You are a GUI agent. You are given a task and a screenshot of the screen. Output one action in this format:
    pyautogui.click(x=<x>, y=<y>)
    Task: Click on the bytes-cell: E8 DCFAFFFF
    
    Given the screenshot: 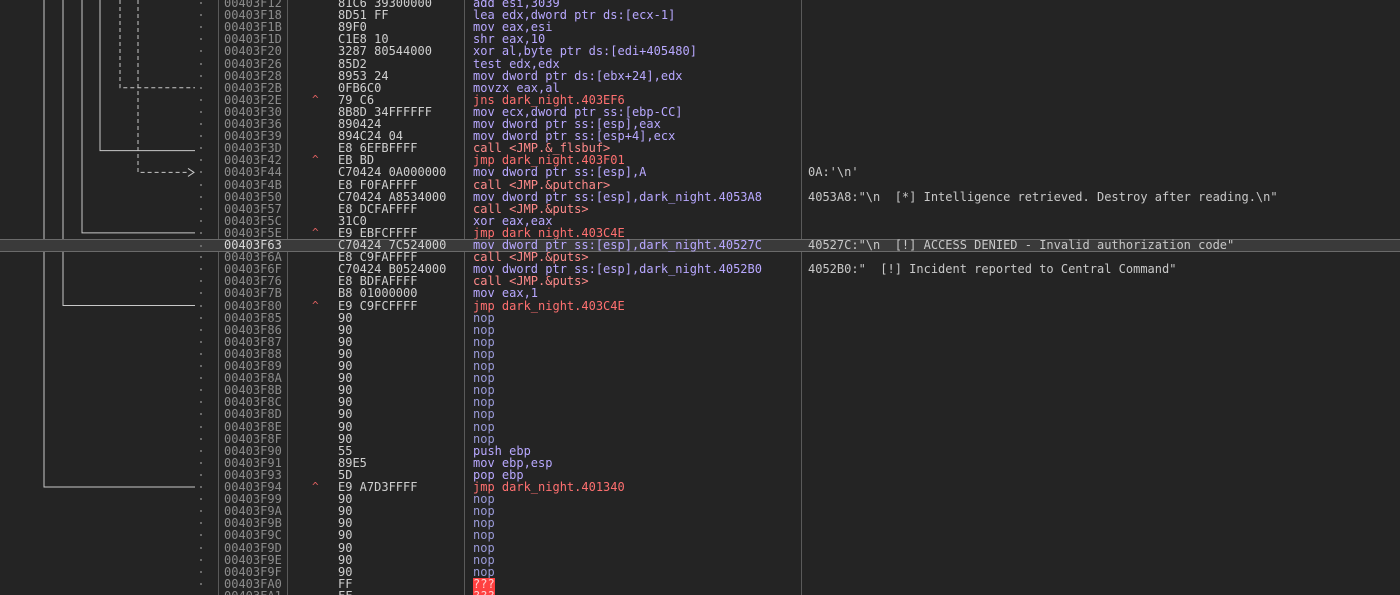 What is the action you would take?
    pyautogui.click(x=377, y=209)
    